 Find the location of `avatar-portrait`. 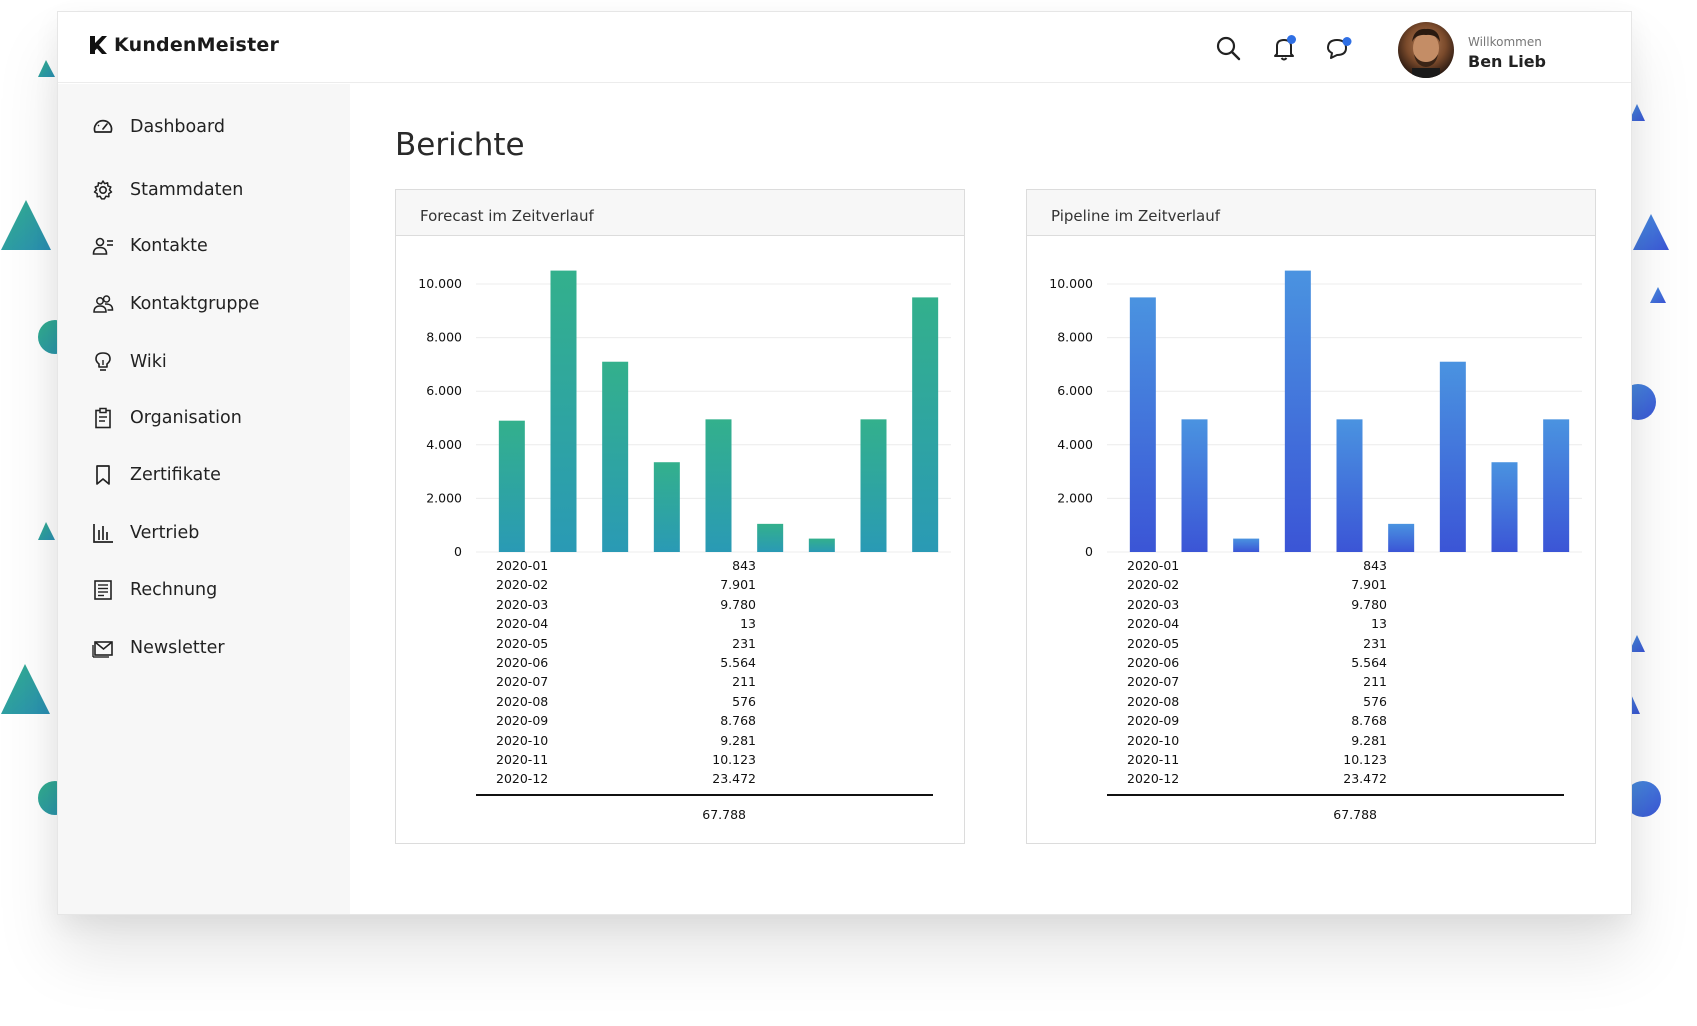

avatar-portrait is located at coordinates (1426, 53).